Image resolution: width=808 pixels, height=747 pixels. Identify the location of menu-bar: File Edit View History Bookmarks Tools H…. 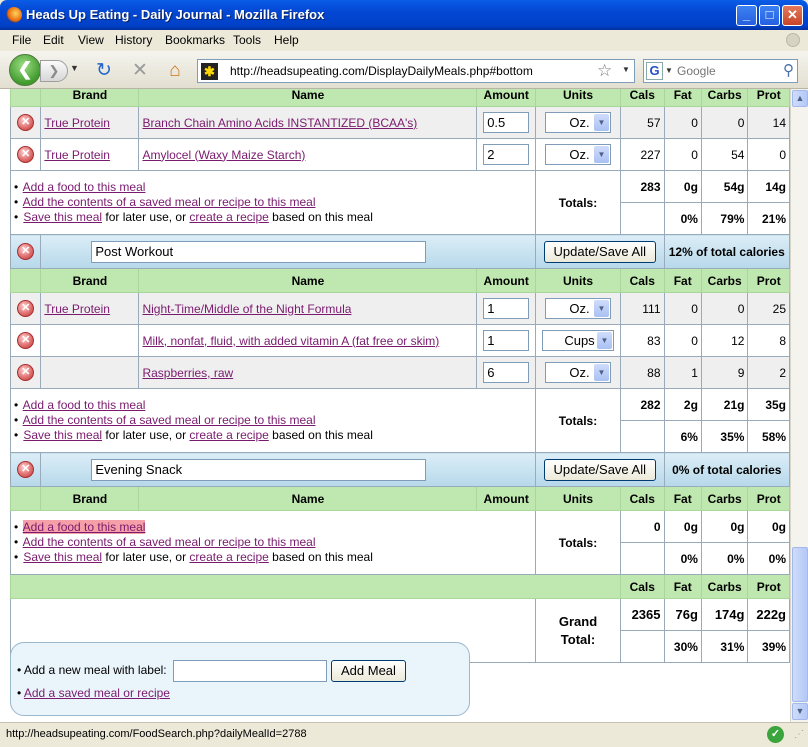
(404, 40).